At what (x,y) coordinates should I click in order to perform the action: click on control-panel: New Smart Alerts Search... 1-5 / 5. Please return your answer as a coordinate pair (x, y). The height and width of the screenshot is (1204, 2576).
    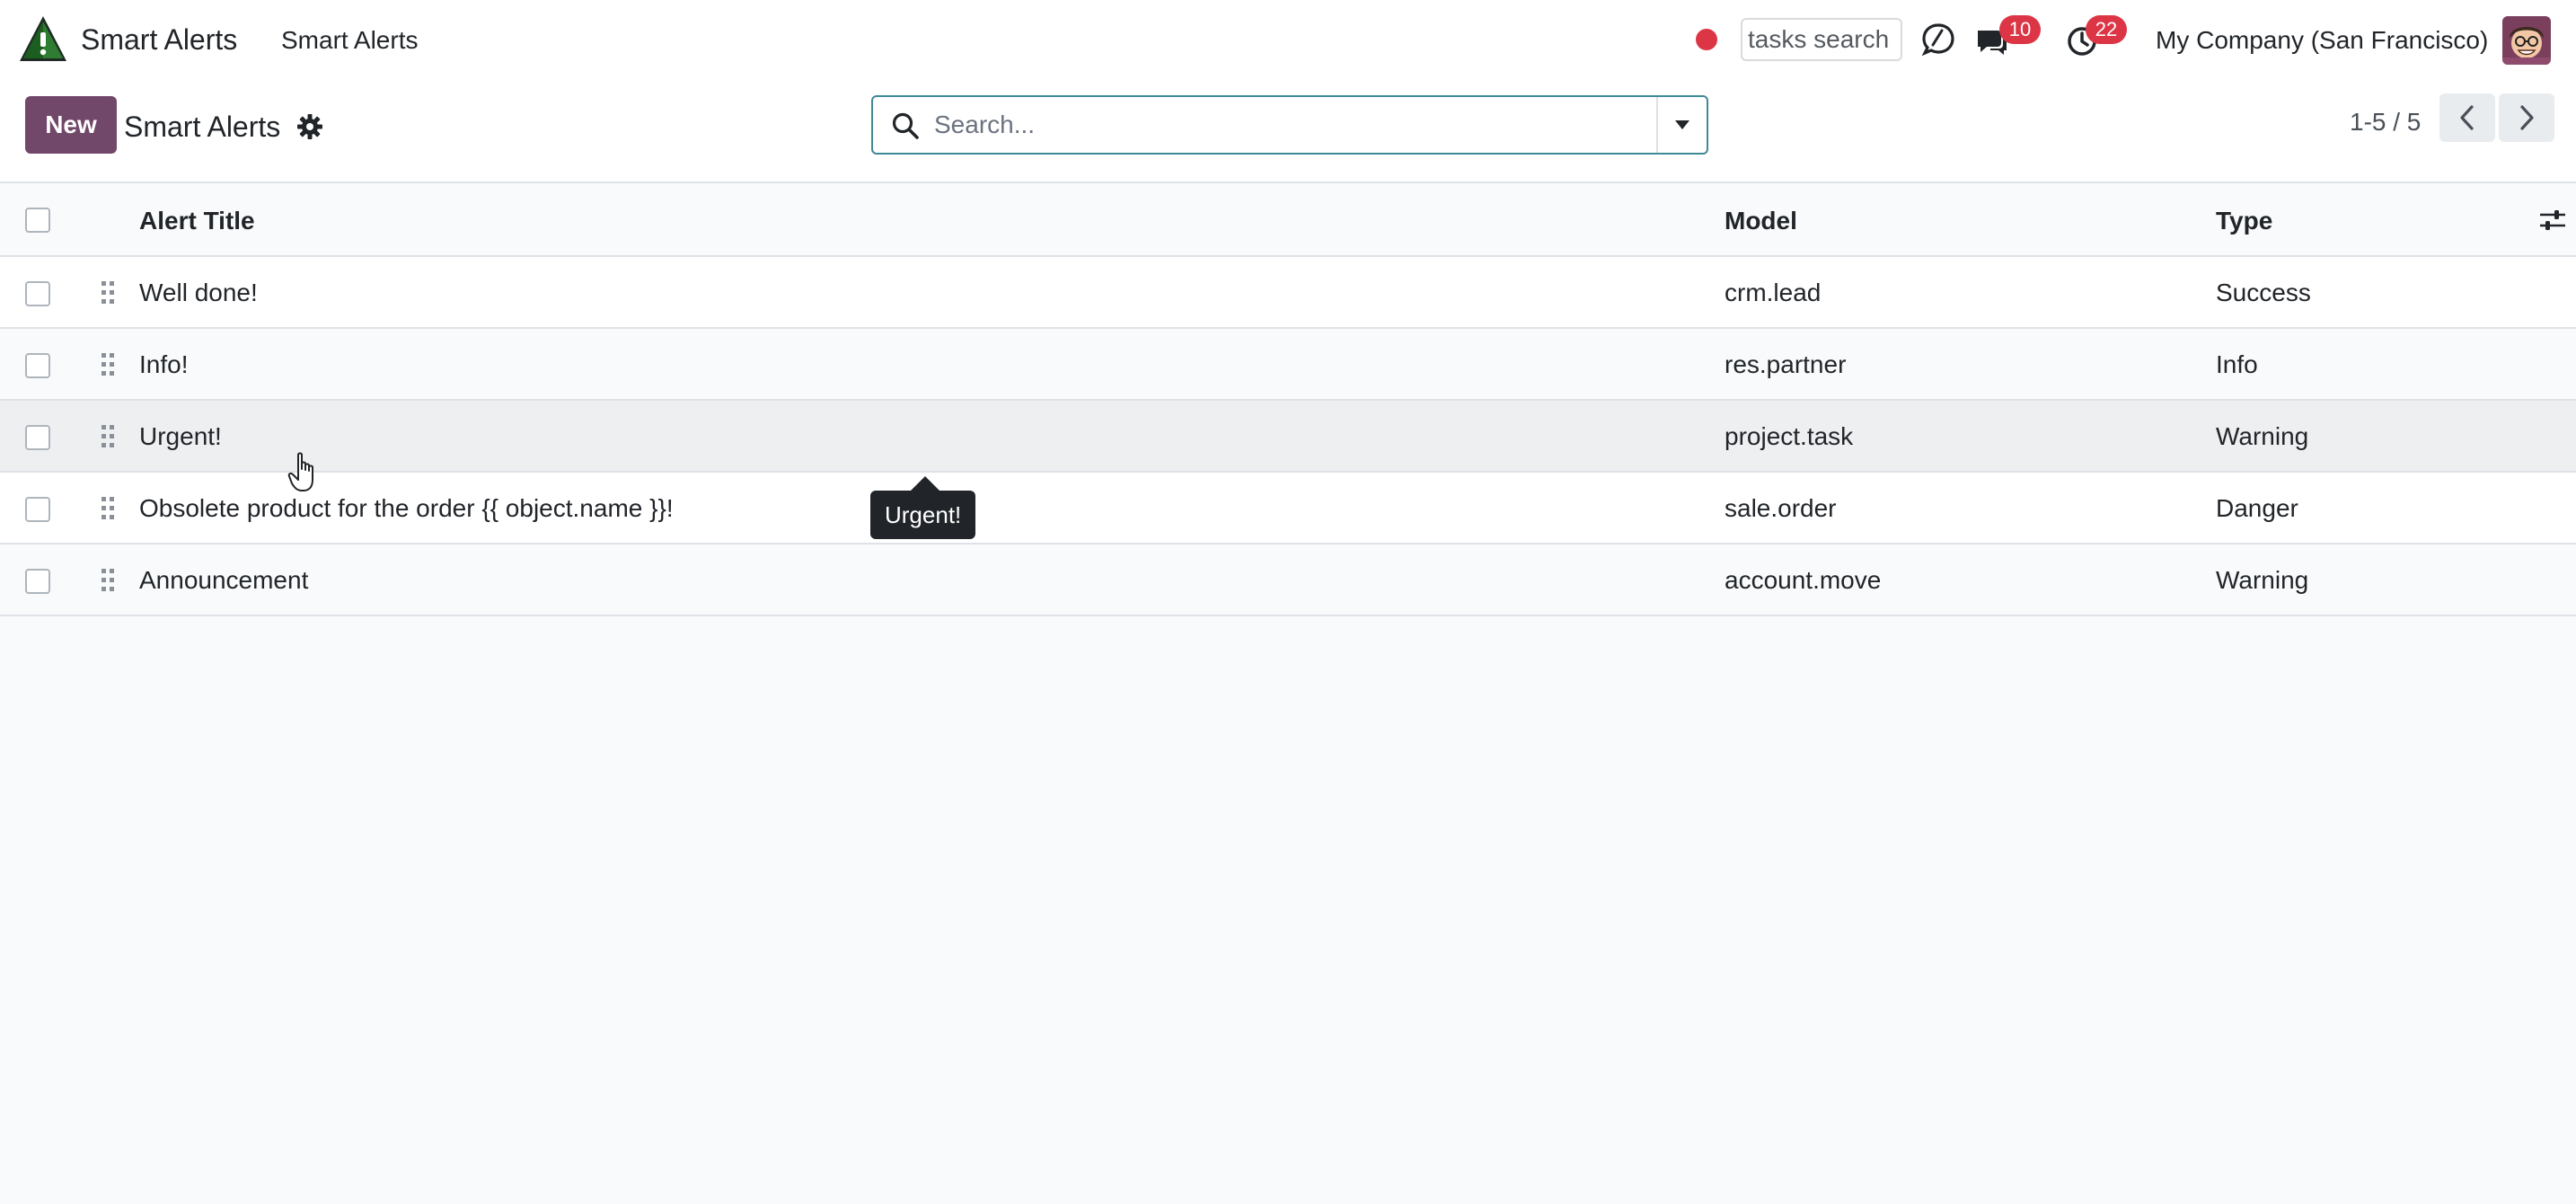
    Looking at the image, I should click on (1288, 132).